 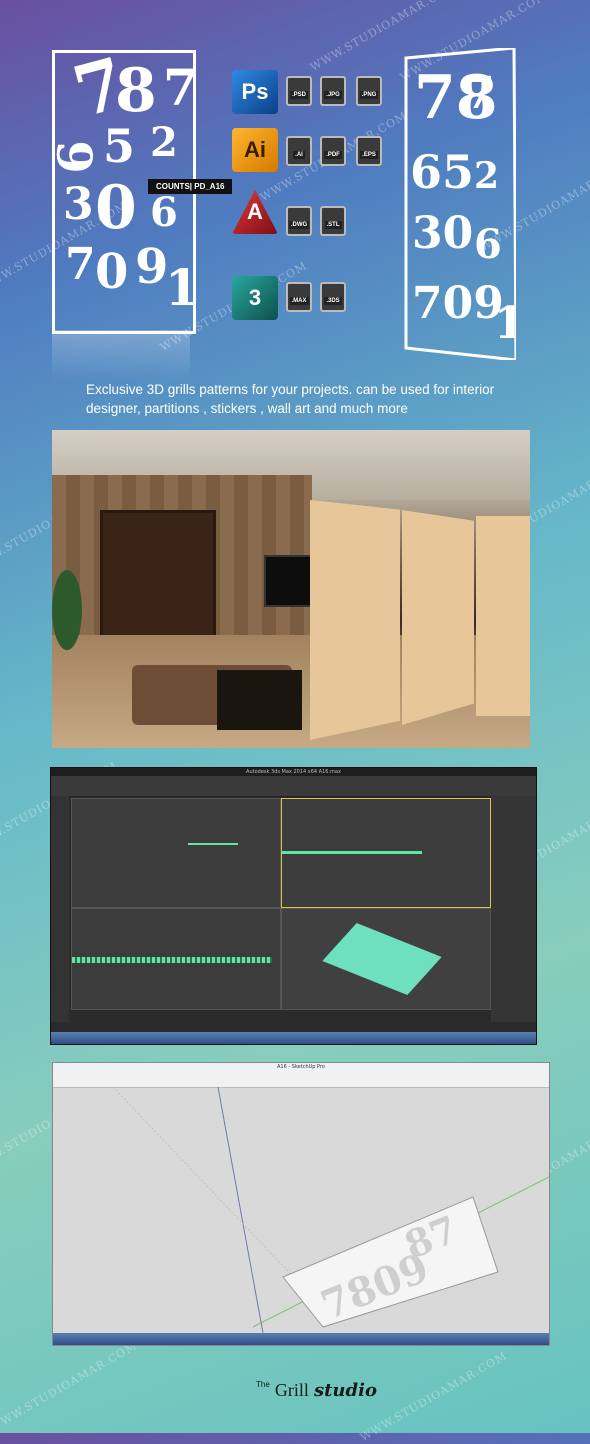 I want to click on file-icon: .PDF, so click(x=333, y=151).